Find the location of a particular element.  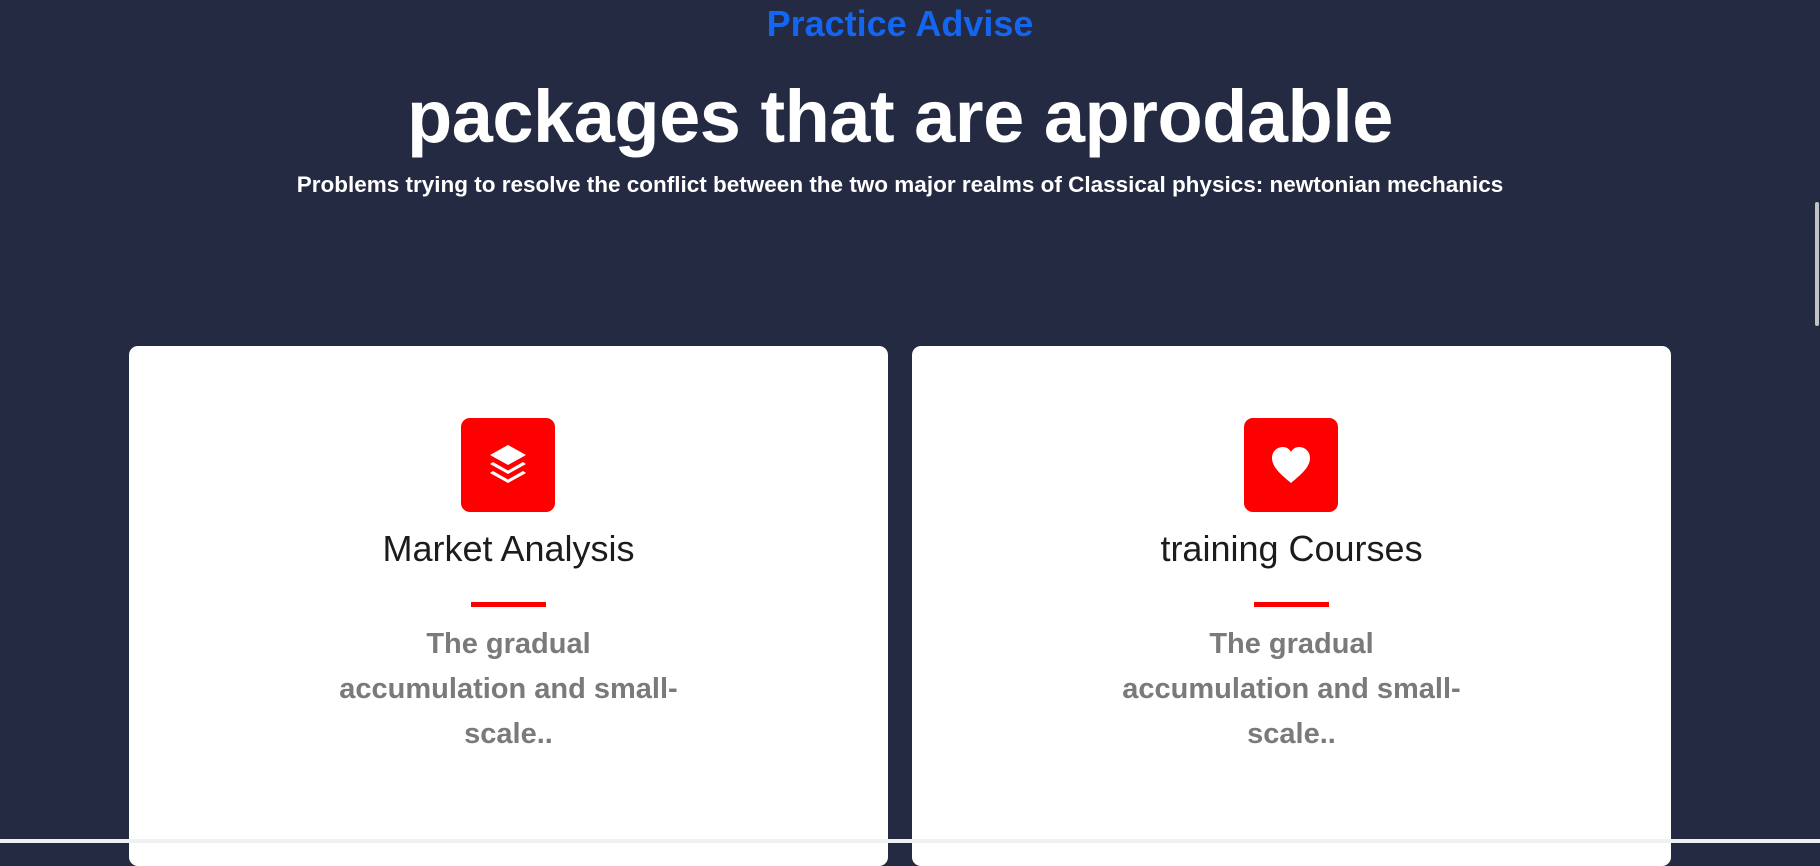

section-eyebrow: Practice Advise is located at coordinates (900, 23).